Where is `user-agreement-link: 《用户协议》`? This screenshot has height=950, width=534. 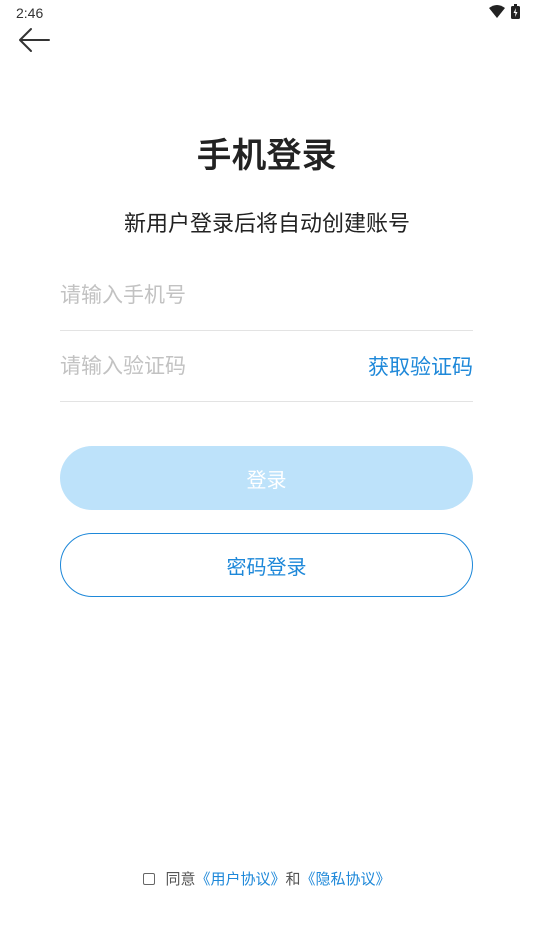 user-agreement-link: 《用户协议》 is located at coordinates (240, 878).